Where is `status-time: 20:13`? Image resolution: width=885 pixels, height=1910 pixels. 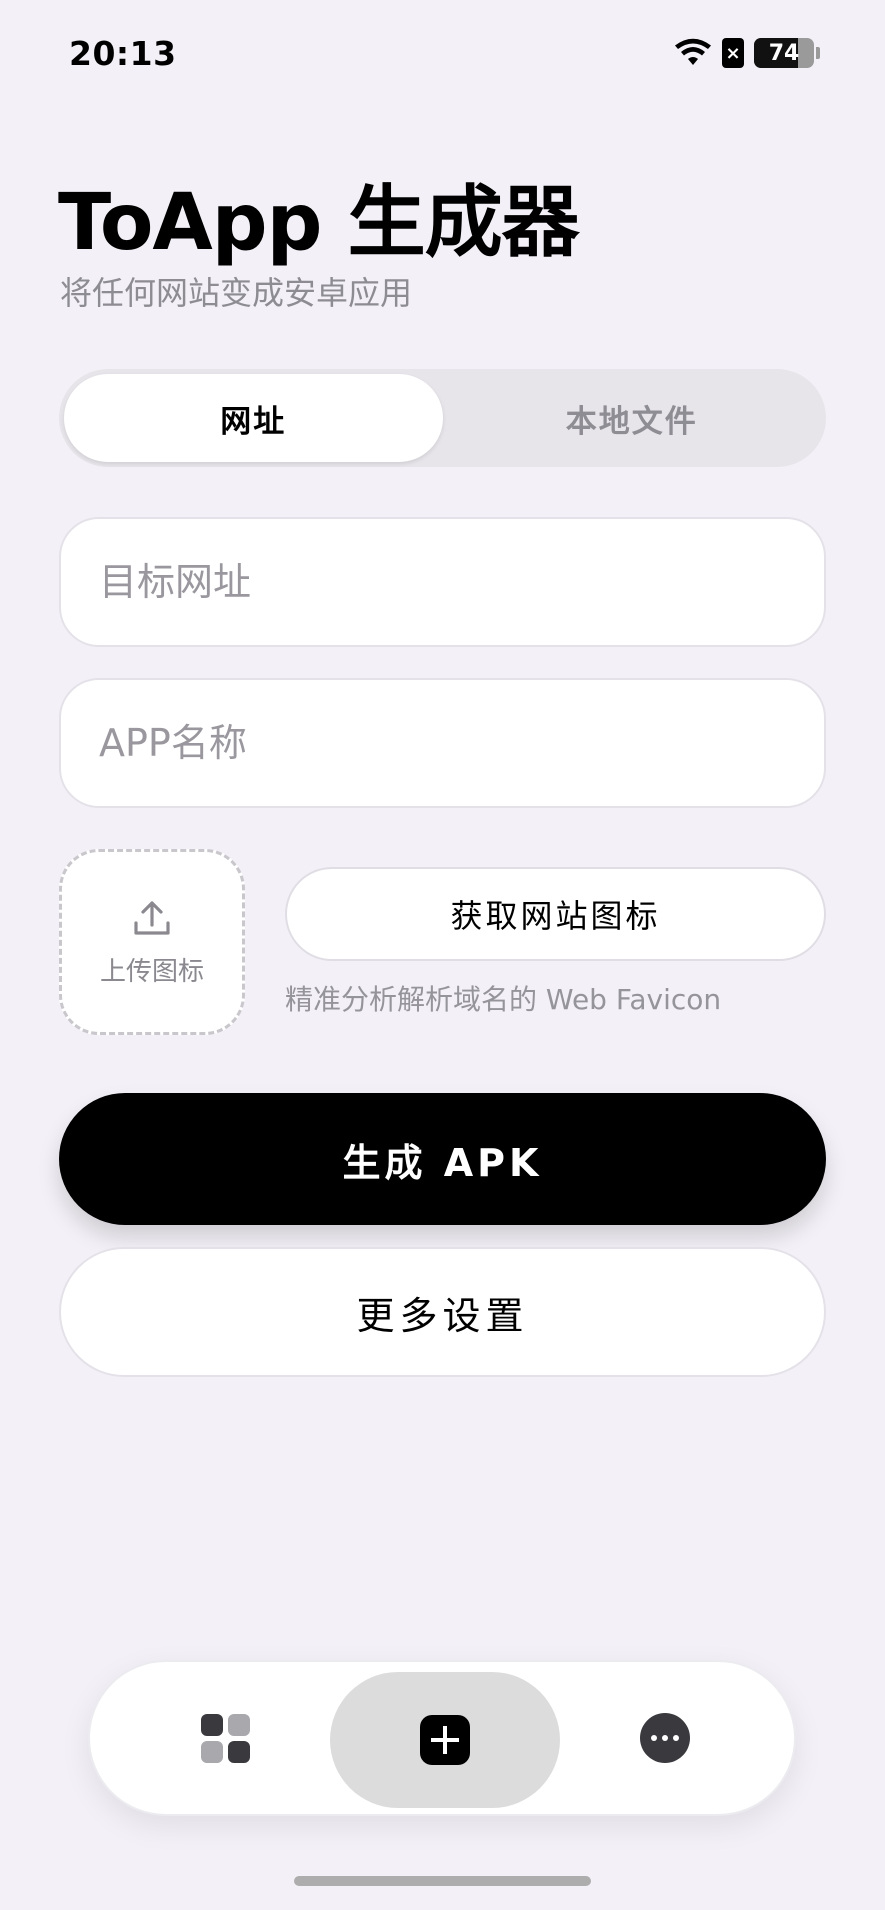 status-time: 20:13 is located at coordinates (123, 53).